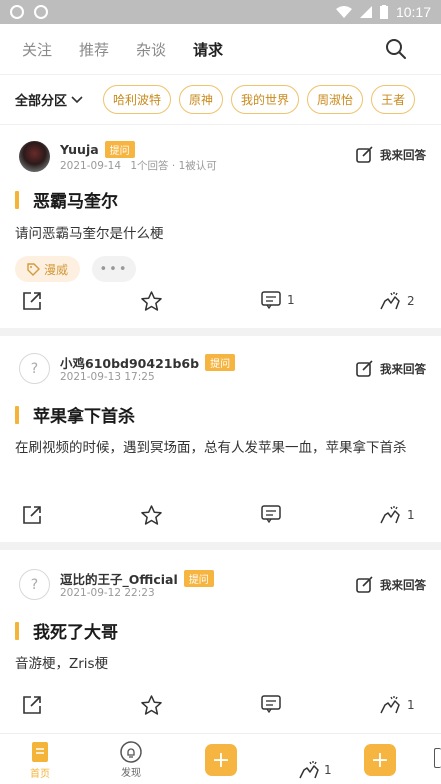 Image resolution: width=441 pixels, height=784 pixels. What do you see at coordinates (411, 301) in the screenshot?
I see `like-count: 2` at bounding box center [411, 301].